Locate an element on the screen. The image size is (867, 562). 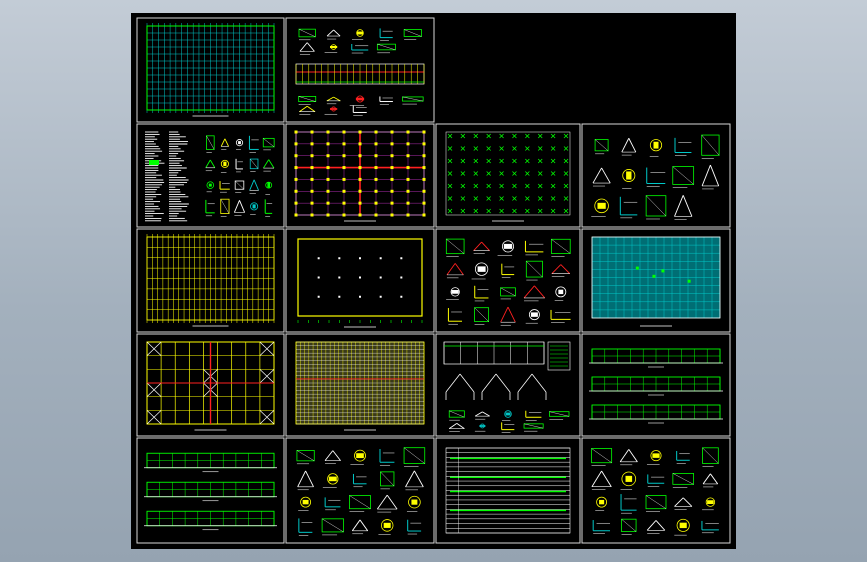
sheet-s16 is located at coordinates (360, 490).